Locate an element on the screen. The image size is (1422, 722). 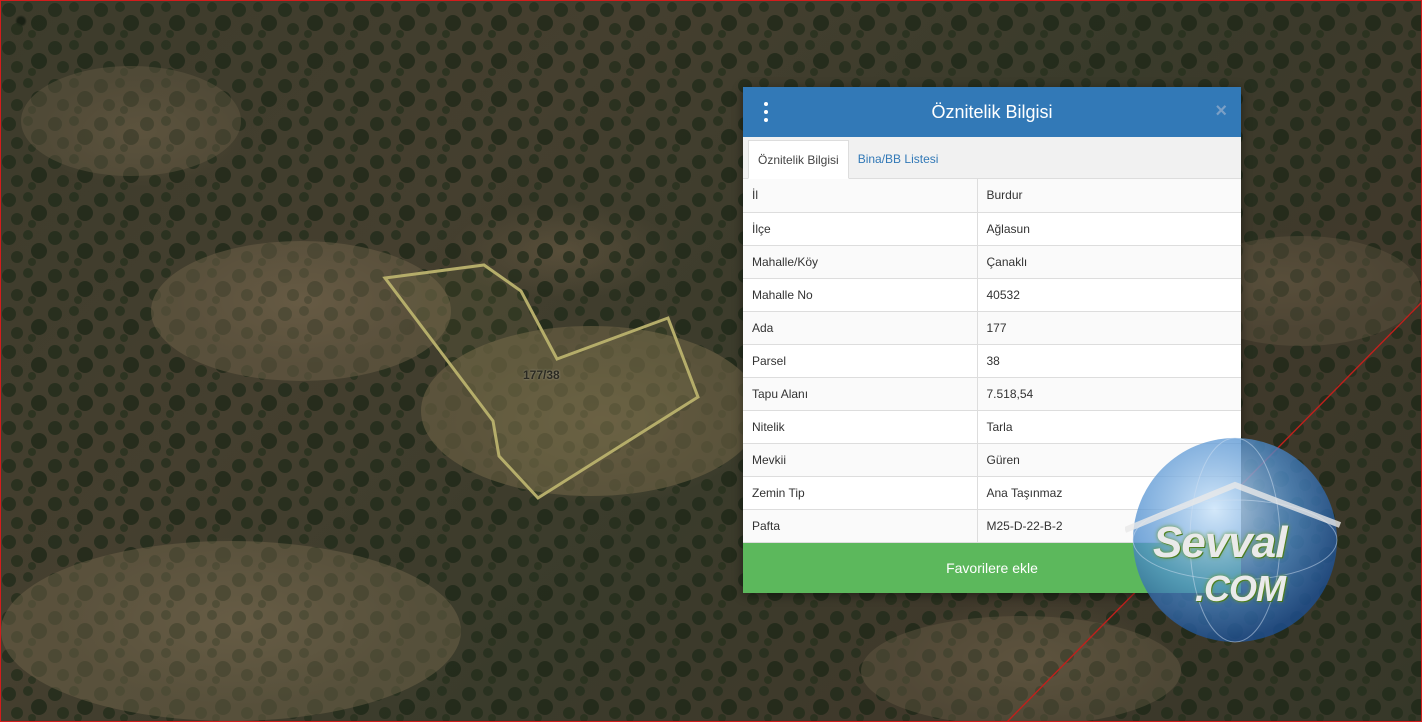
attr-value: Ana Taşınmaz is located at coordinates (1109, 493).